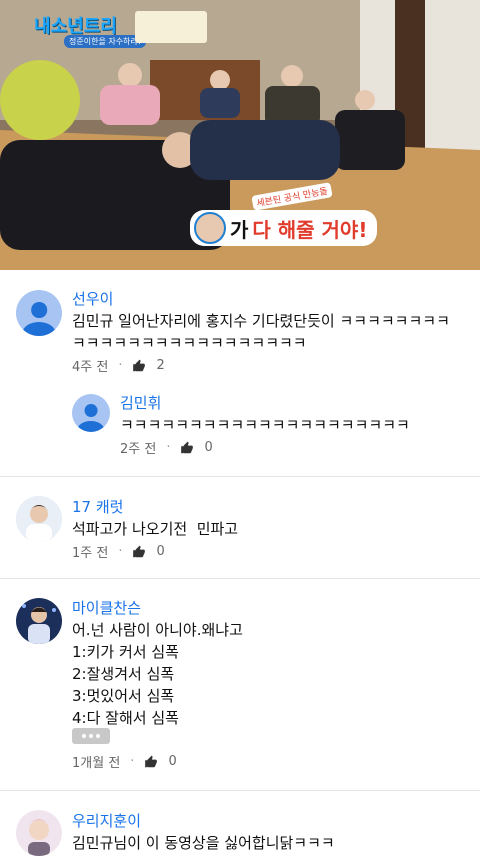  What do you see at coordinates (105, 41) in the screenshot?
I see `show-logo-subtitle: 정준이한을 자수하라!` at bounding box center [105, 41].